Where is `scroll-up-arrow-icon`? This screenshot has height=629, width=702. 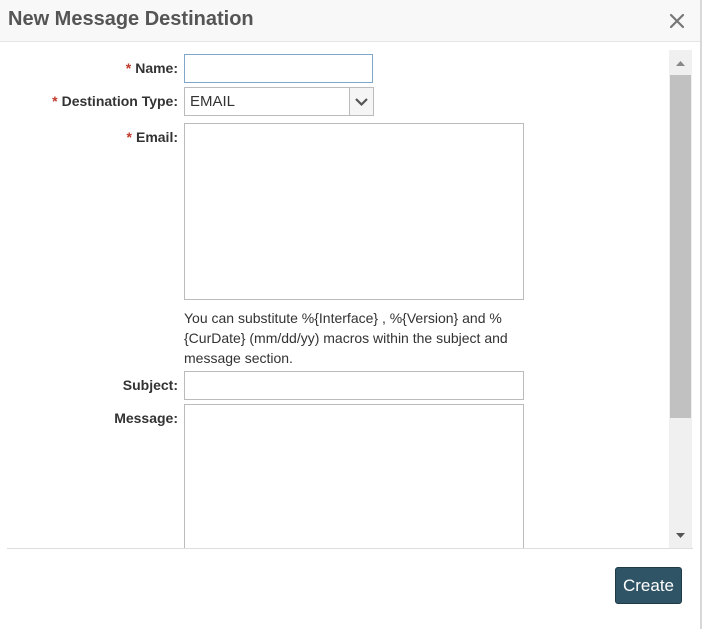 scroll-up-arrow-icon is located at coordinates (680, 63).